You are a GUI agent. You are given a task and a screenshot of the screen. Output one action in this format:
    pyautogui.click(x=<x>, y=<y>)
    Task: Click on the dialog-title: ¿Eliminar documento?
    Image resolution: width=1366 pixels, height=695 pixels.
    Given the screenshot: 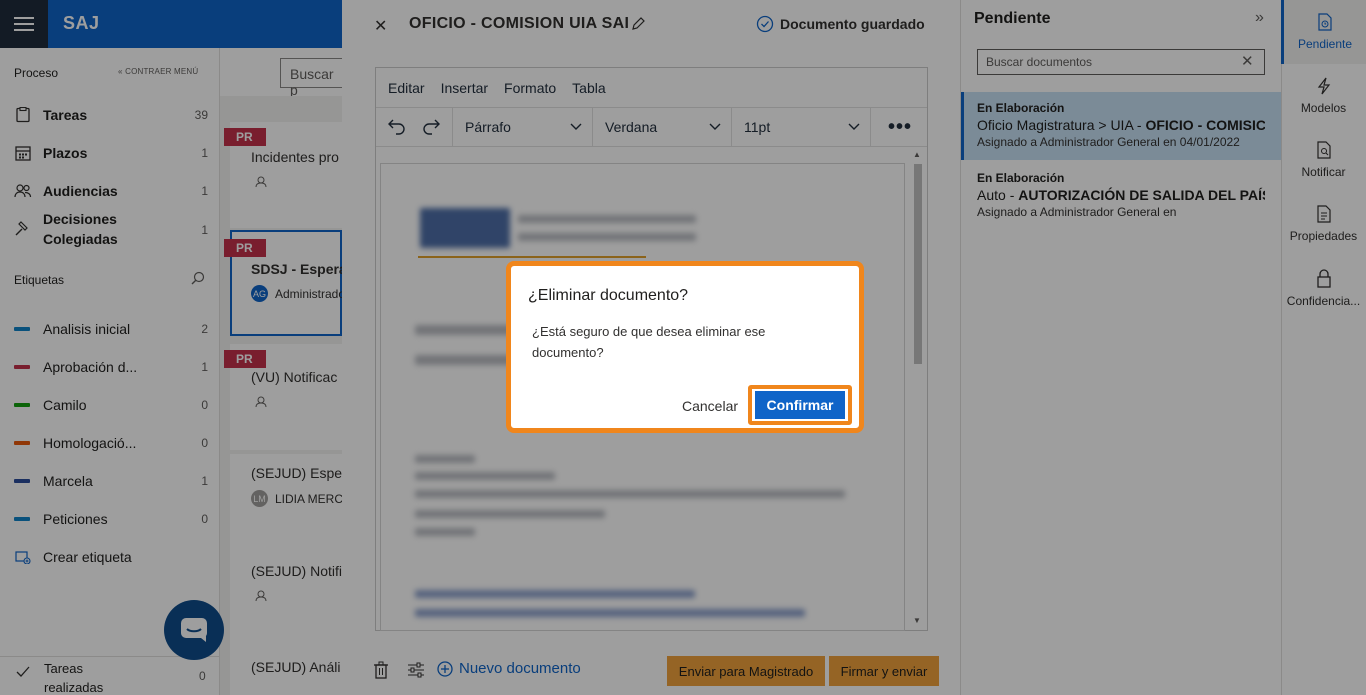 What is the action you would take?
    pyautogui.click(x=608, y=295)
    